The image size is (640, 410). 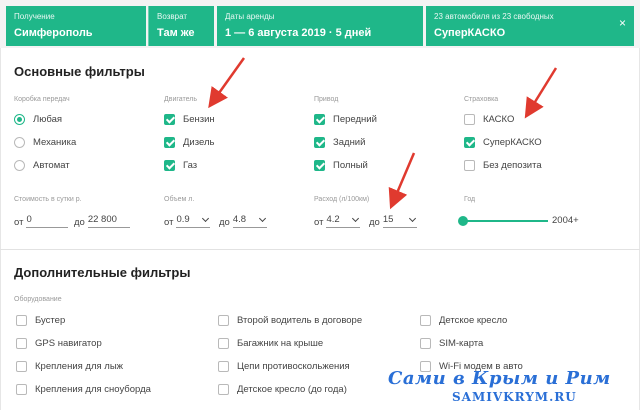 I want to click on watermark-url: SAMIVKRYM.RU, so click(x=514, y=397).